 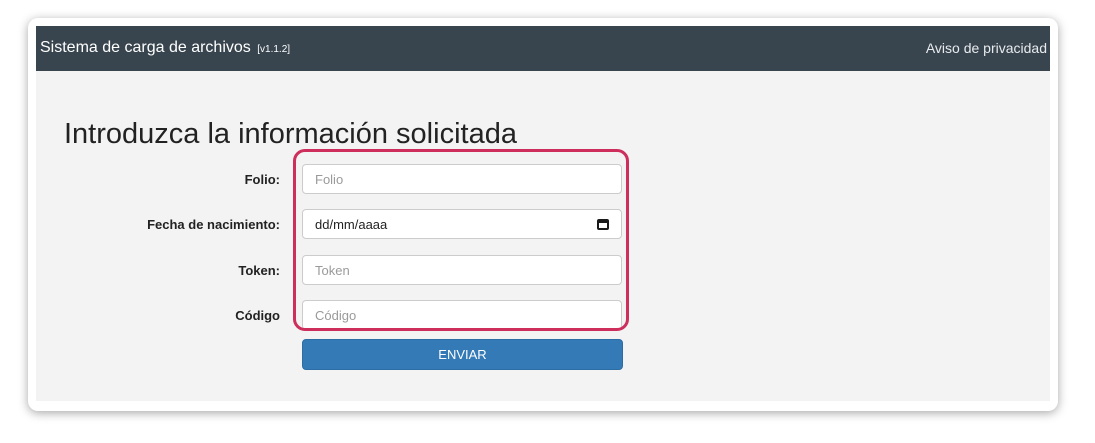 I want to click on privacy-notice-link: Aviso de privacidad, so click(x=986, y=48).